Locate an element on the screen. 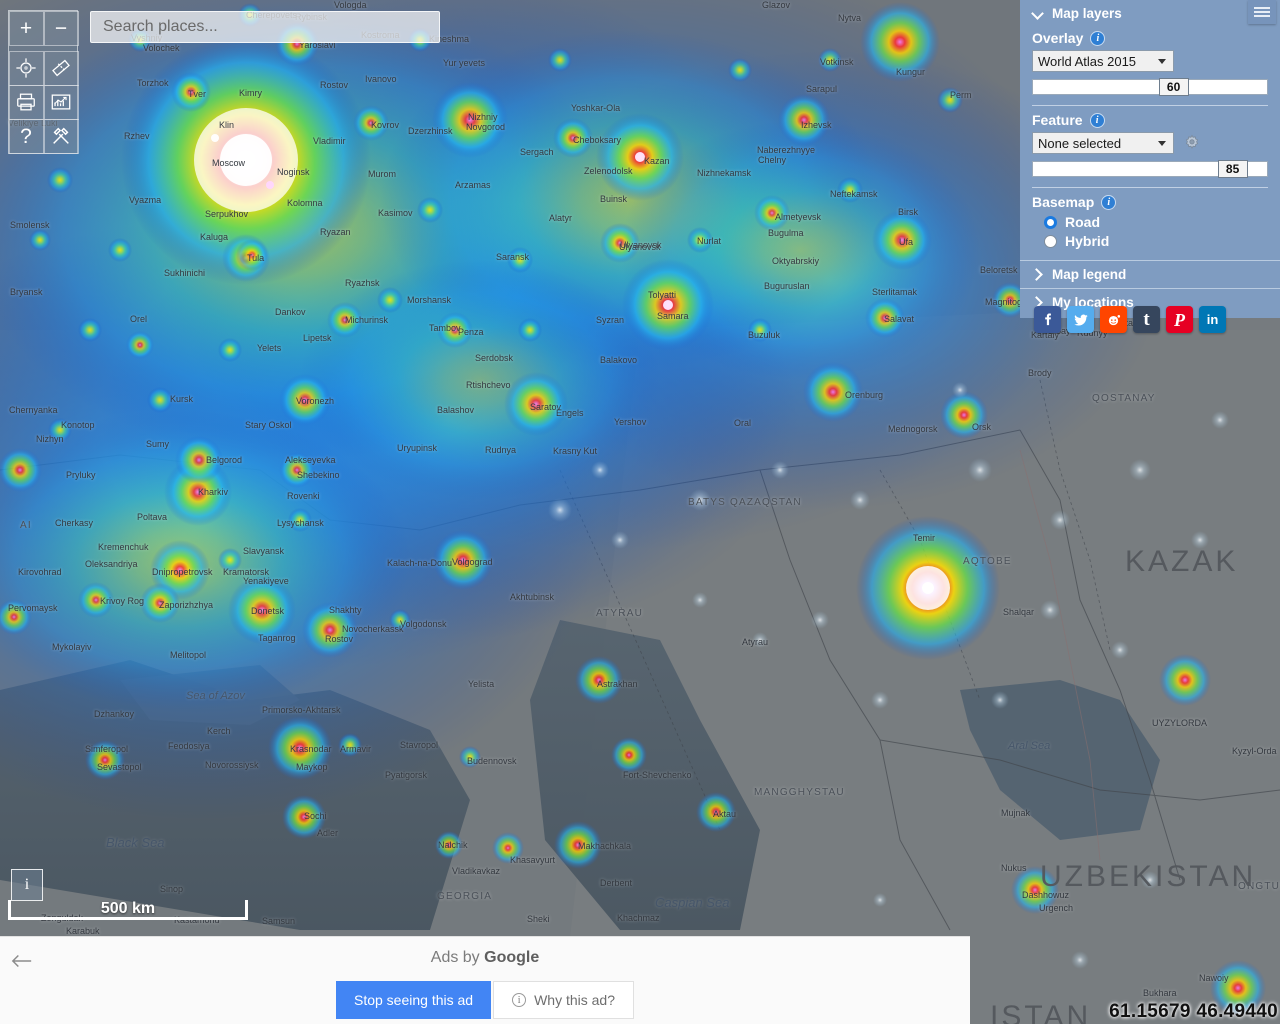 The image size is (1280, 1024). facebook-icon is located at coordinates (1048, 319).